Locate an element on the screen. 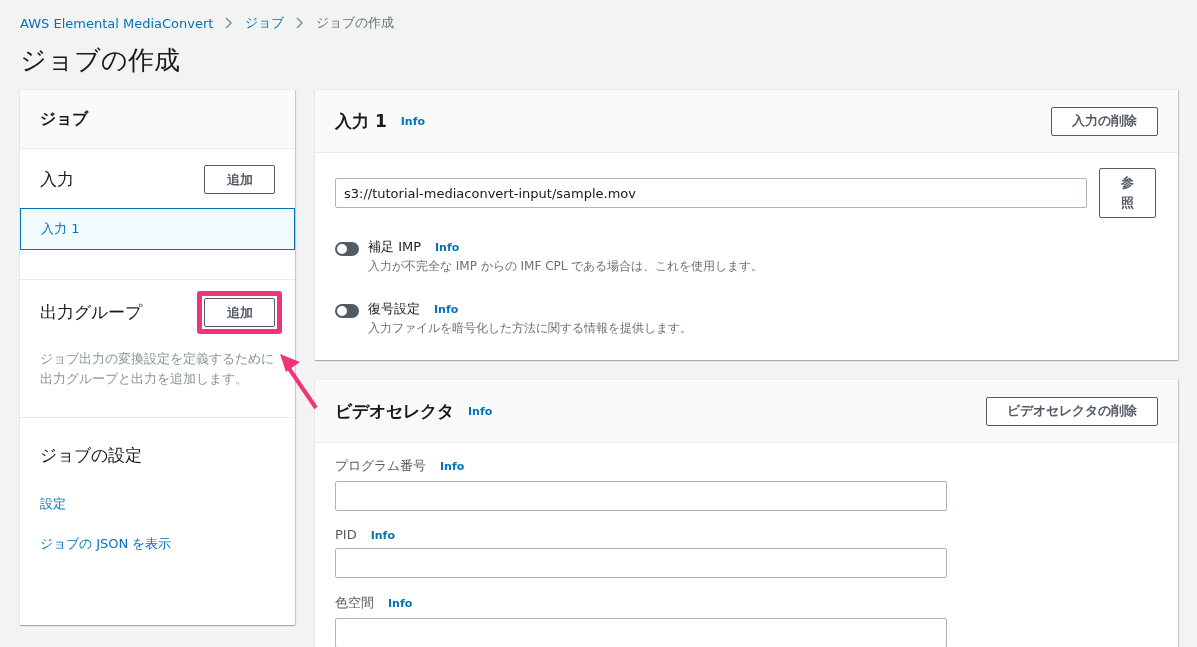 The width and height of the screenshot is (1197, 647). toggle-description: 入力が不完全な IMP からの IMF CPL である場合は、これを使用します。 is located at coordinates (566, 266).